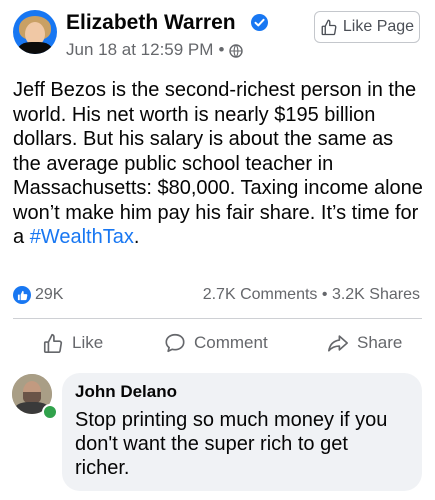 The width and height of the screenshot is (435, 500). I want to click on like-button: Like, so click(72, 343).